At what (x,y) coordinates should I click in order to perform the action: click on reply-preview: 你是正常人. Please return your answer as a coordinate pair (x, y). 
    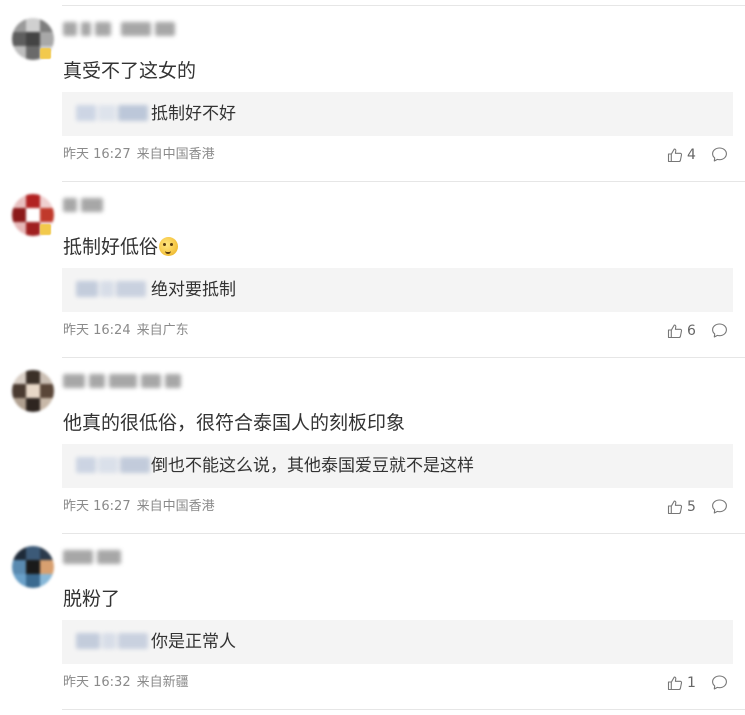
    Looking at the image, I should click on (397, 642).